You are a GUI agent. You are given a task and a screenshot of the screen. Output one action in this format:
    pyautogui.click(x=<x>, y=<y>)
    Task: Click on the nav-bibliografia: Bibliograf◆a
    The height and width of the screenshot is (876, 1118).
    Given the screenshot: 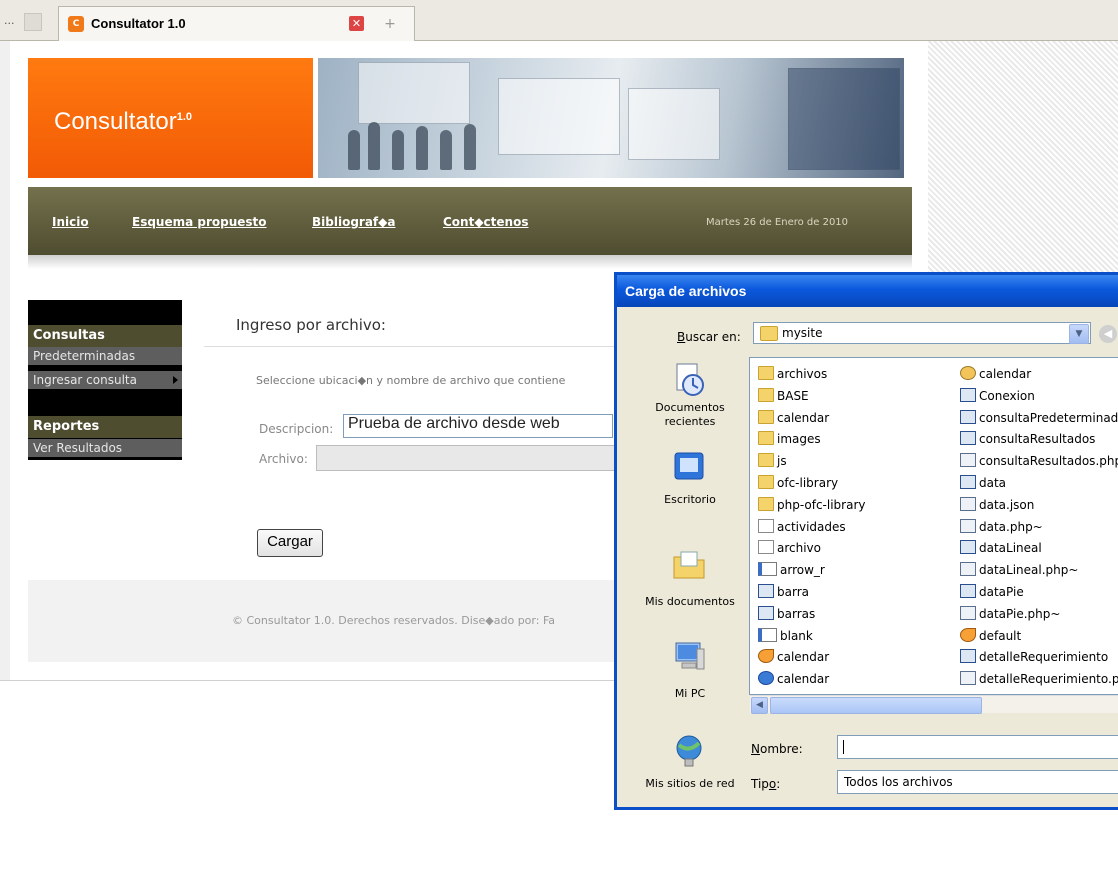 What is the action you would take?
    pyautogui.click(x=353, y=222)
    